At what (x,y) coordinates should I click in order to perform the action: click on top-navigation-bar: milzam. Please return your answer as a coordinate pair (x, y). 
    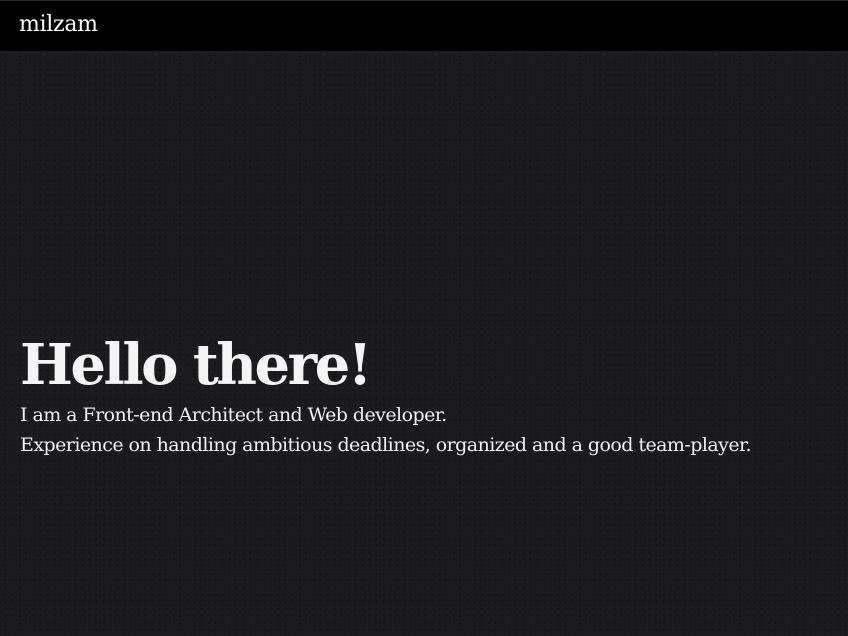
    Looking at the image, I should click on (424, 25).